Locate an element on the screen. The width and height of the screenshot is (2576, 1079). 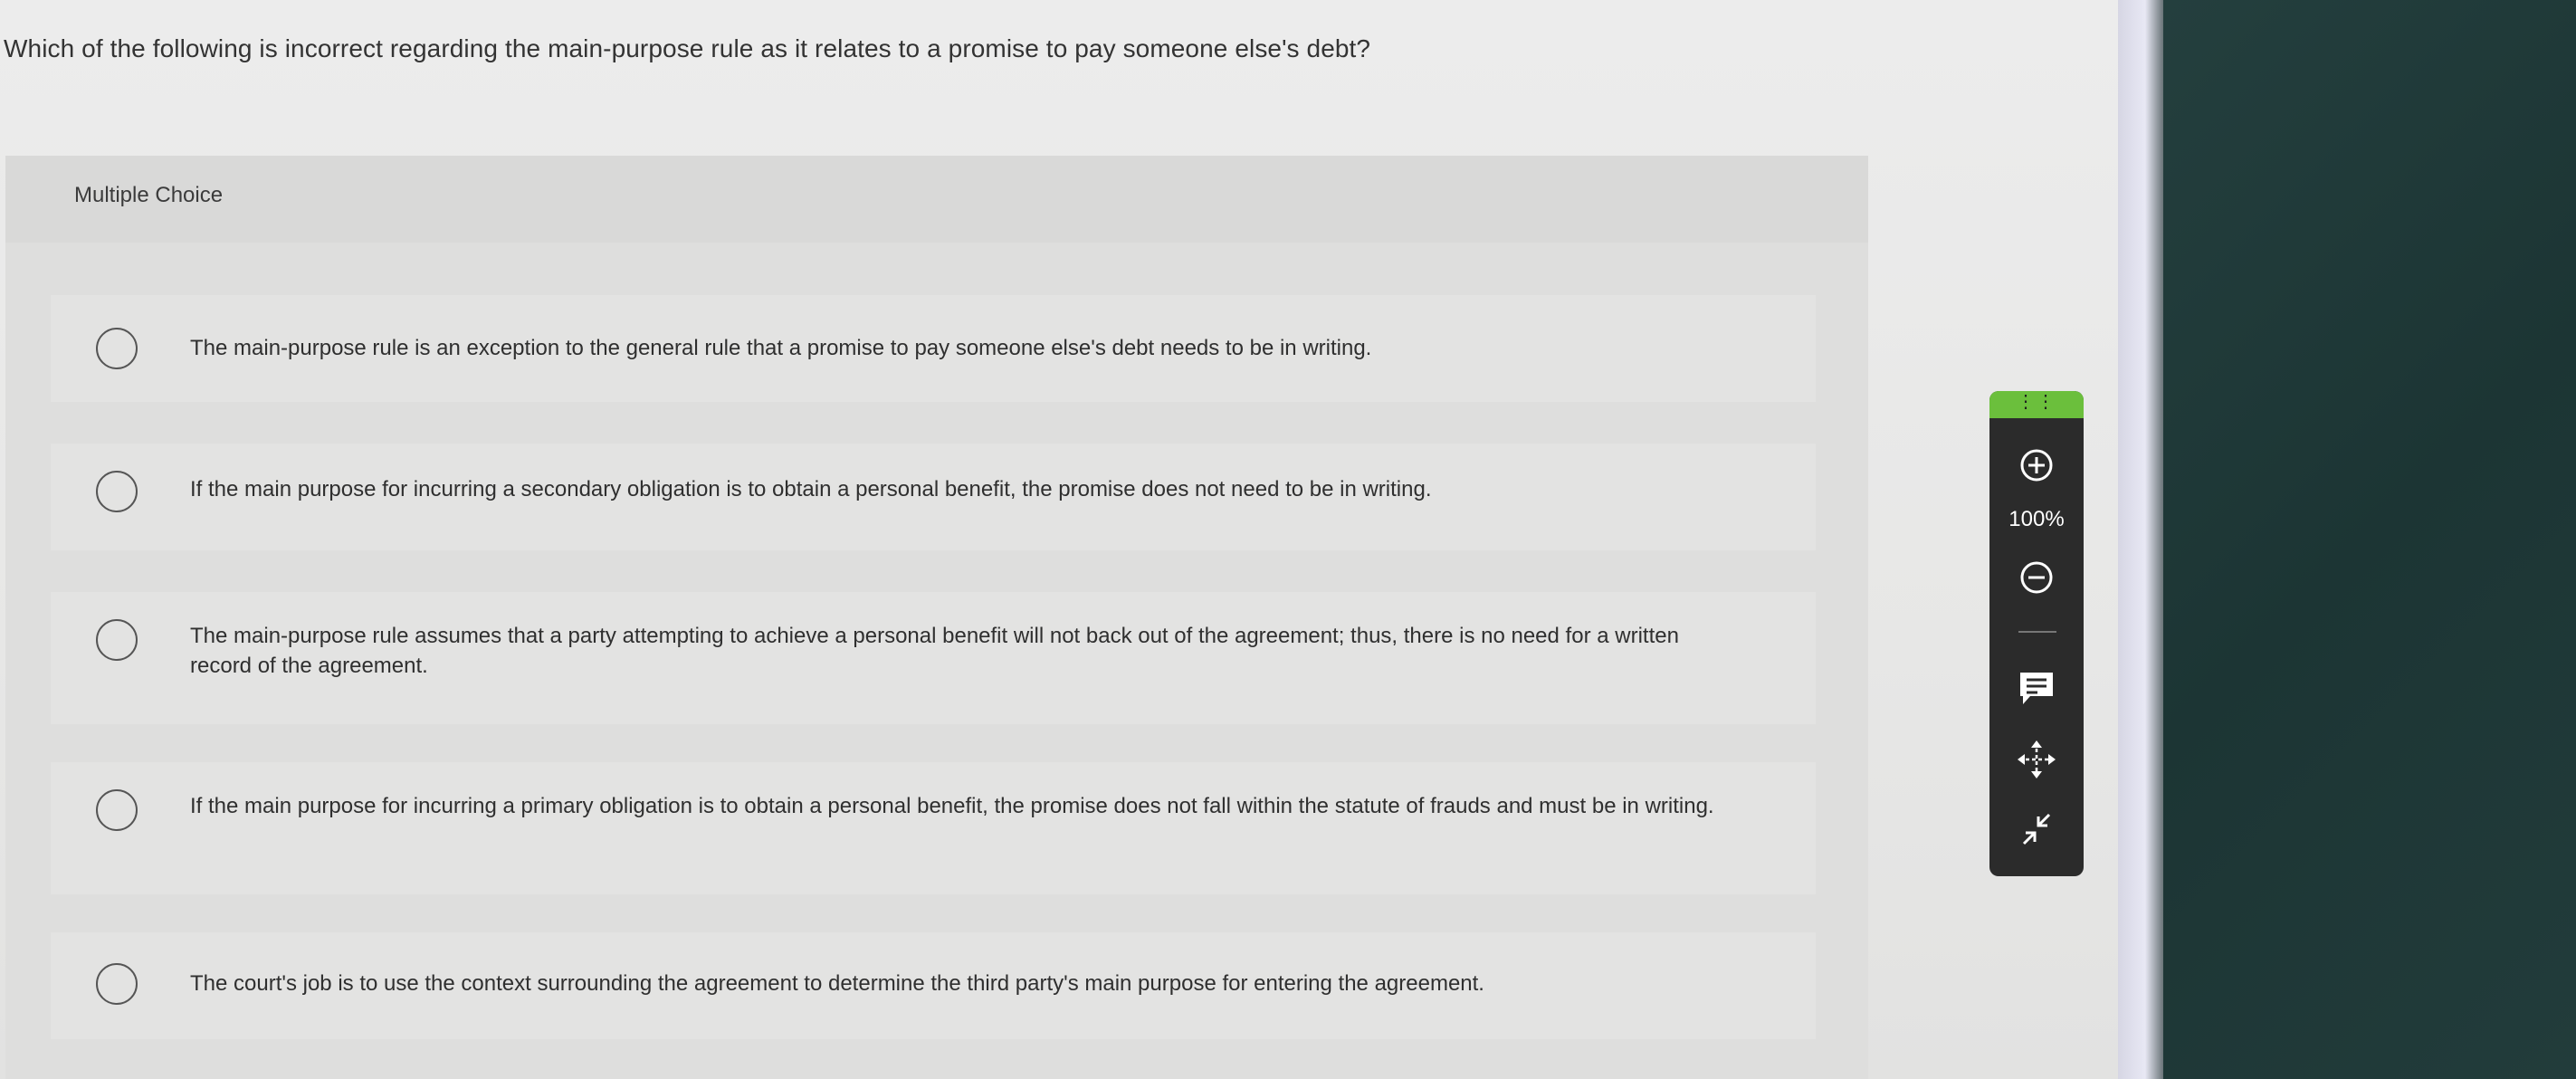
zoom-in-icon is located at coordinates (2036, 468).